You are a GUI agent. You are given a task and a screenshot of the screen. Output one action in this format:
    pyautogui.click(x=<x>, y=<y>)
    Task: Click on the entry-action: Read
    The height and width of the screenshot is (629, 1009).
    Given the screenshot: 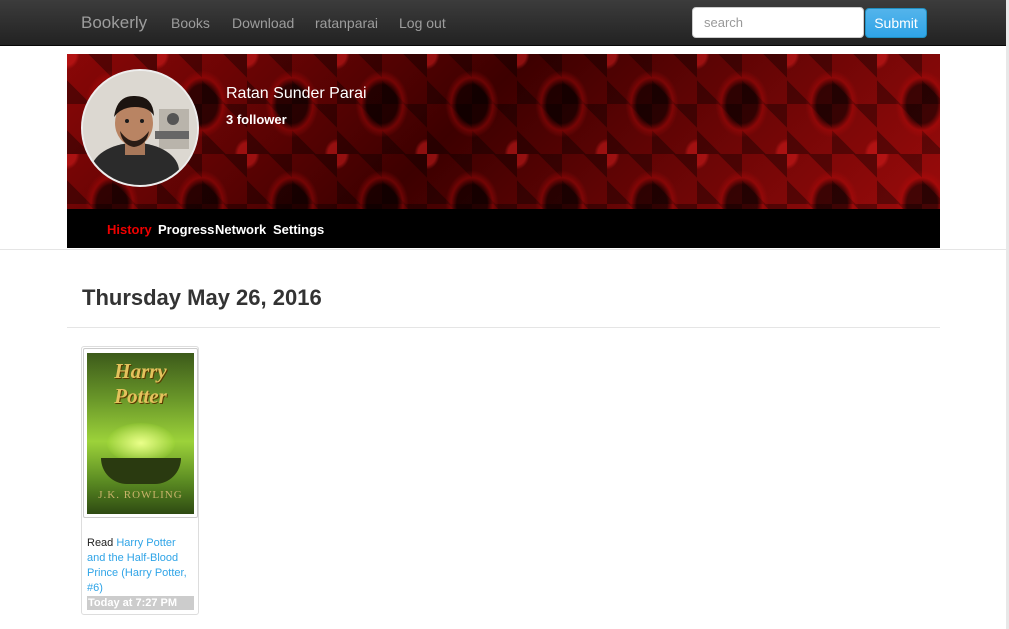 What is the action you would take?
    pyautogui.click(x=100, y=543)
    